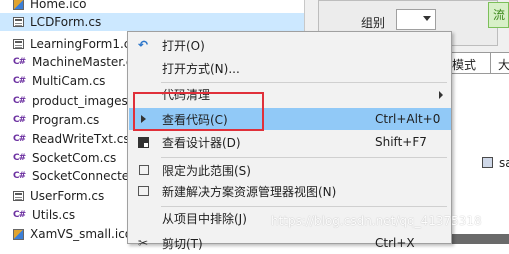 This screenshot has height=254, width=509. What do you see at coordinates (206, 170) in the screenshot?
I see `menu-item-label: 限定为此范围(S)` at bounding box center [206, 170].